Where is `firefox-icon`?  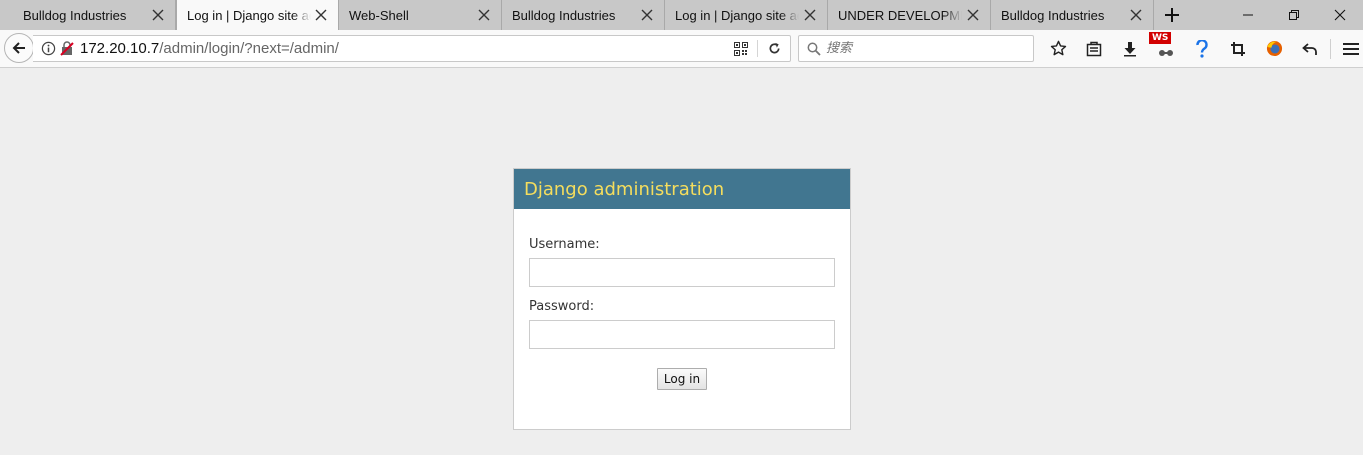
firefox-icon is located at coordinates (1274, 48).